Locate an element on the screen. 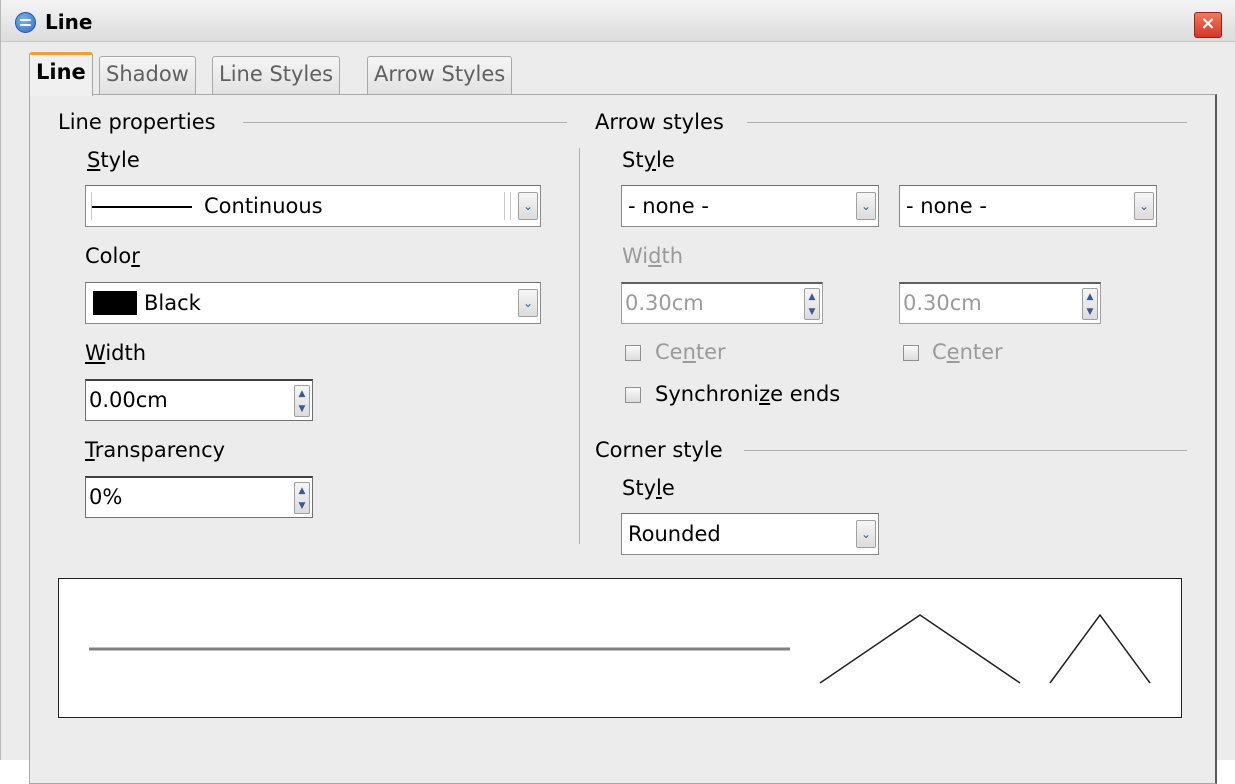 Image resolution: width=1235 pixels, height=784 pixels. arrow-styles-heading: Arrow styles is located at coordinates (659, 122).